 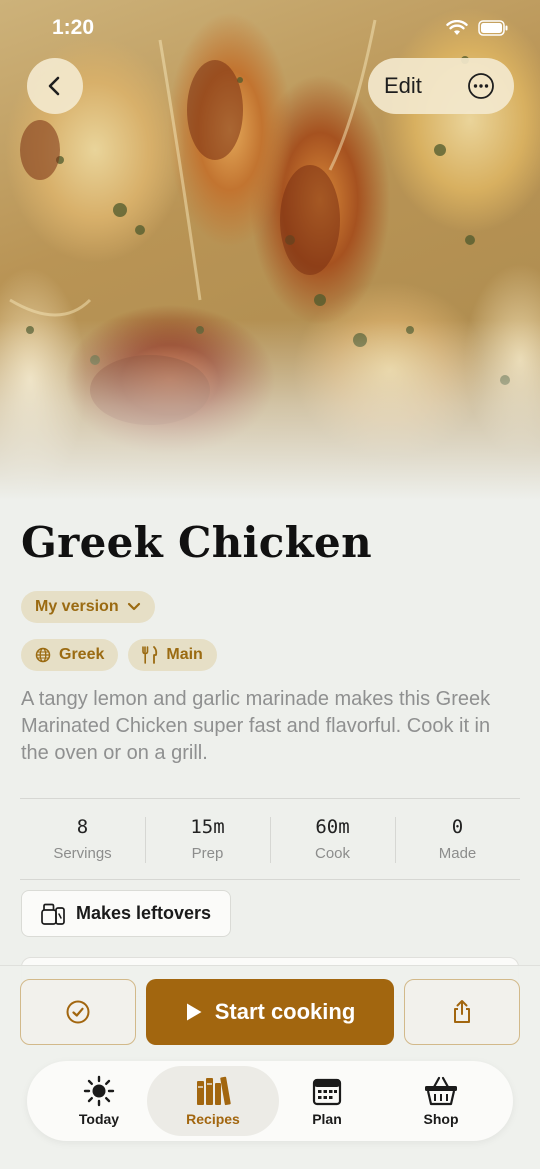 What do you see at coordinates (207, 827) in the screenshot?
I see `stat-value: 15m` at bounding box center [207, 827].